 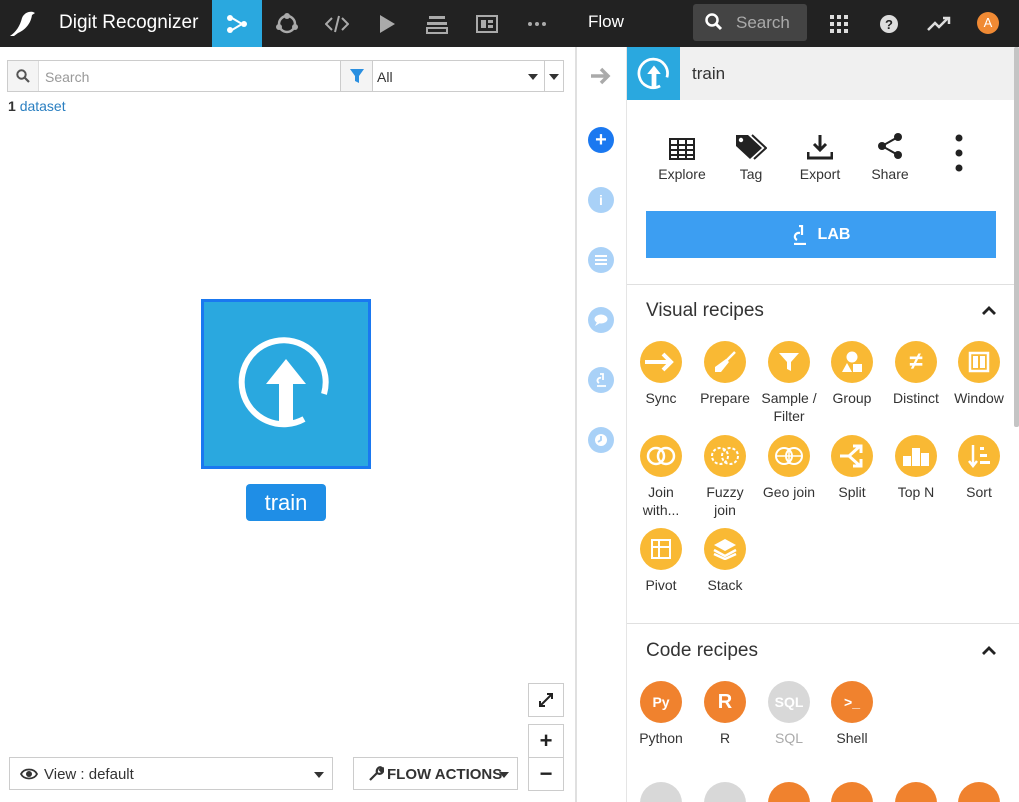 What do you see at coordinates (916, 457) in the screenshot?
I see `podium-icon` at bounding box center [916, 457].